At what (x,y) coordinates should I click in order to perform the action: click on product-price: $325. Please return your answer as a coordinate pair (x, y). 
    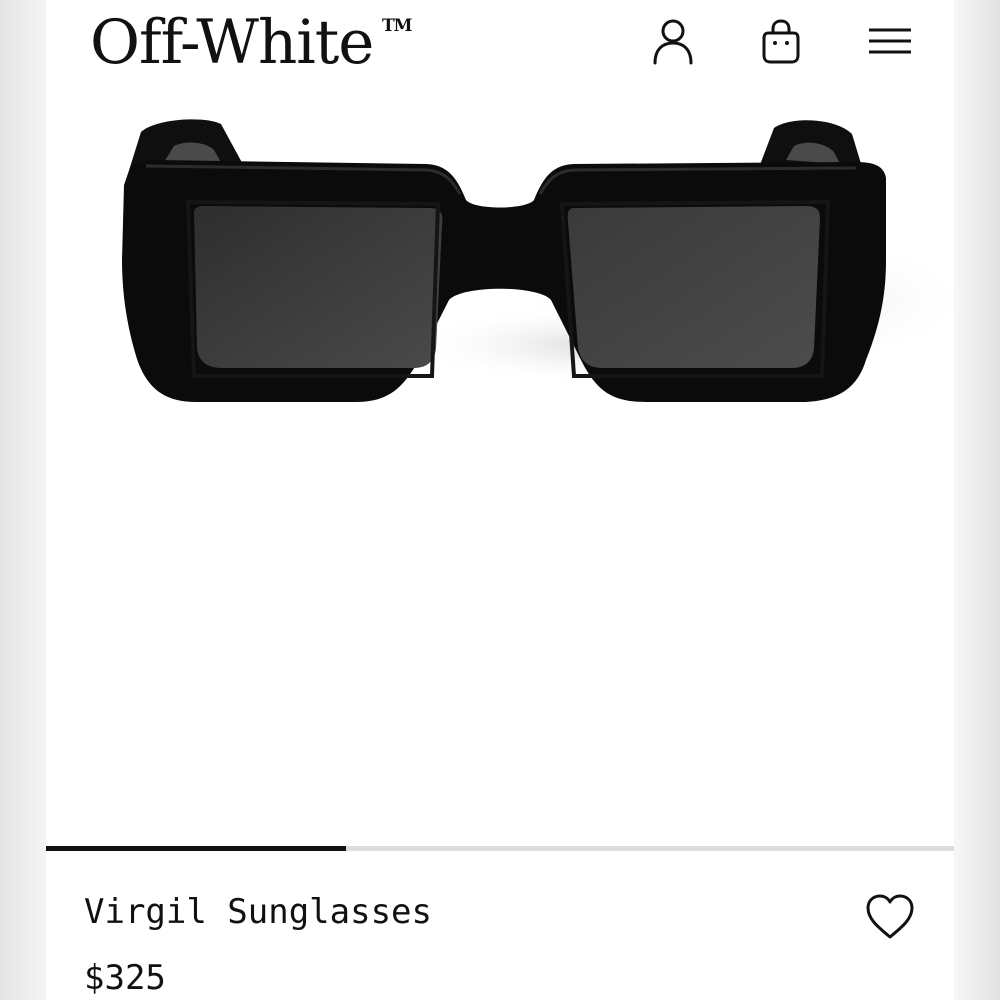
    Looking at the image, I should click on (125, 978).